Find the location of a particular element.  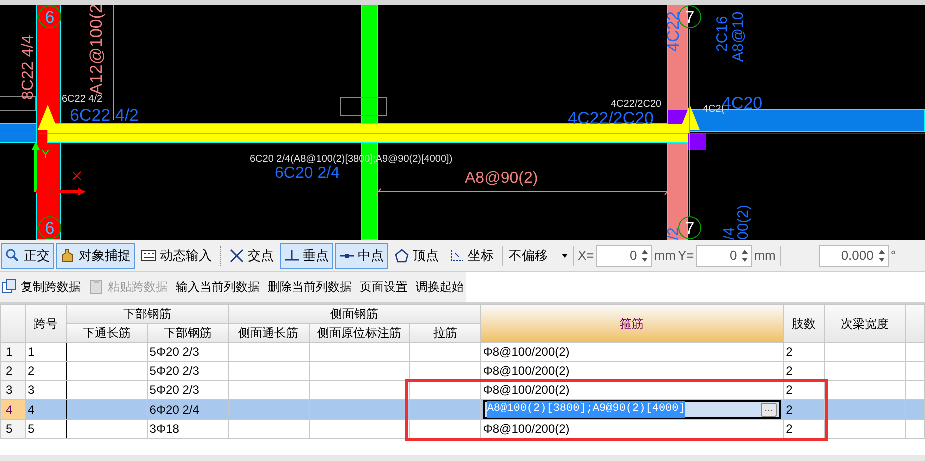

row-number: 2 is located at coordinates (13, 371).